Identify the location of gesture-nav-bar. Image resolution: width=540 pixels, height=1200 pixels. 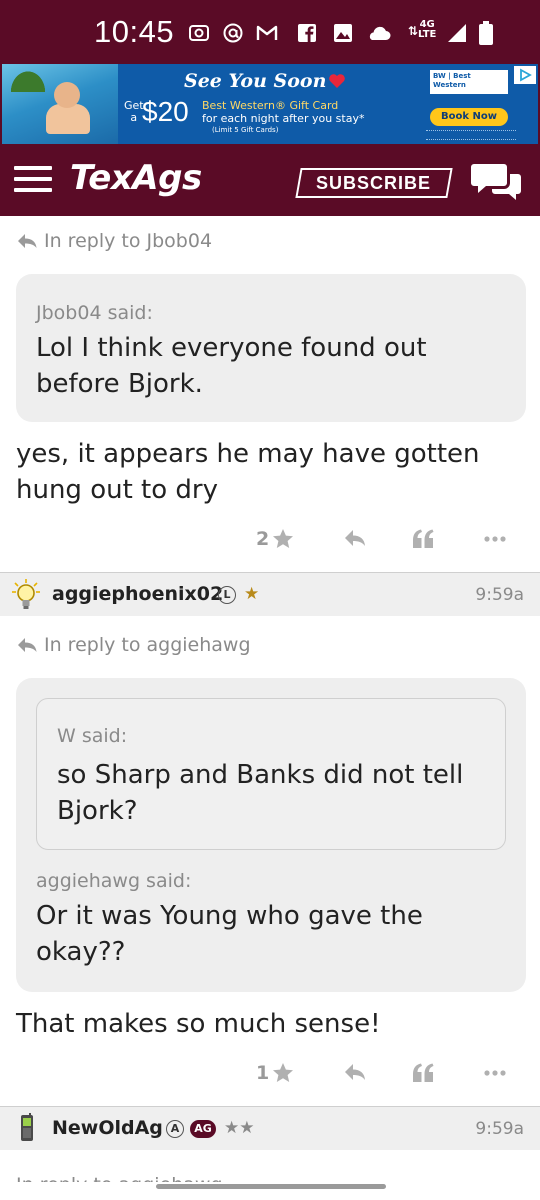
(271, 1186).